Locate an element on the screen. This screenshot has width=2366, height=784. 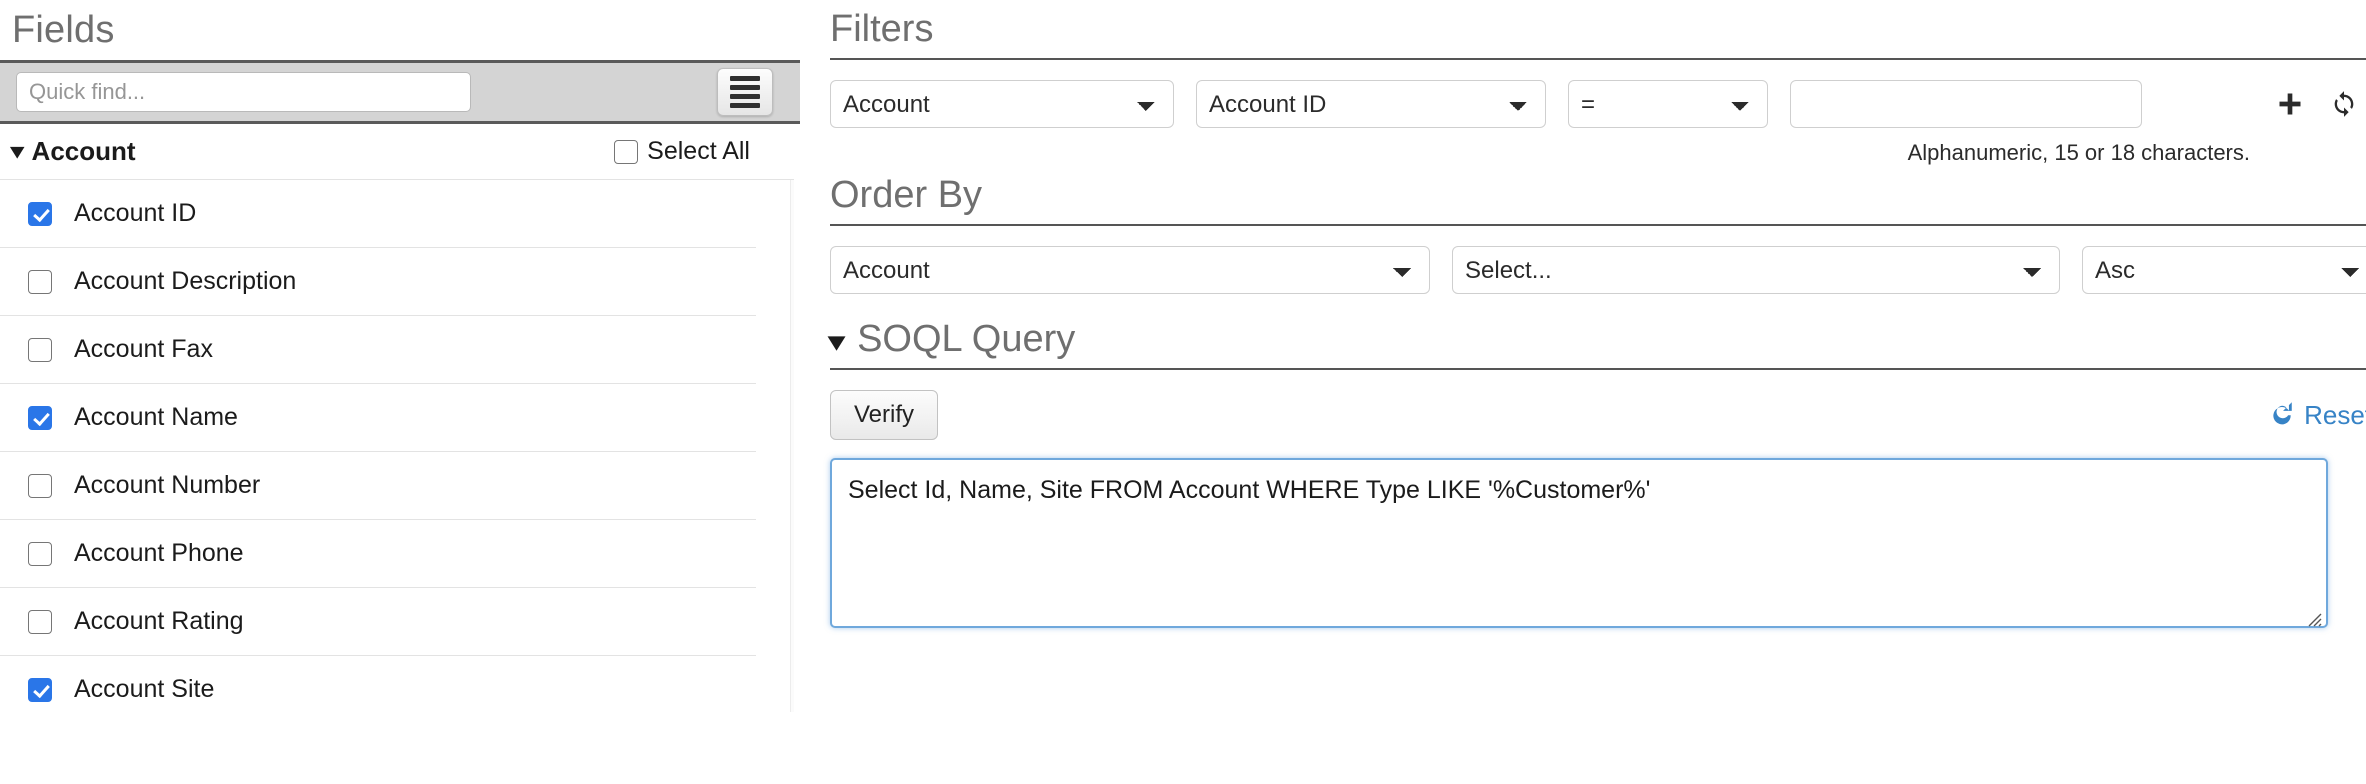
soql-actions: Verify Reset is located at coordinates (1598, 415).